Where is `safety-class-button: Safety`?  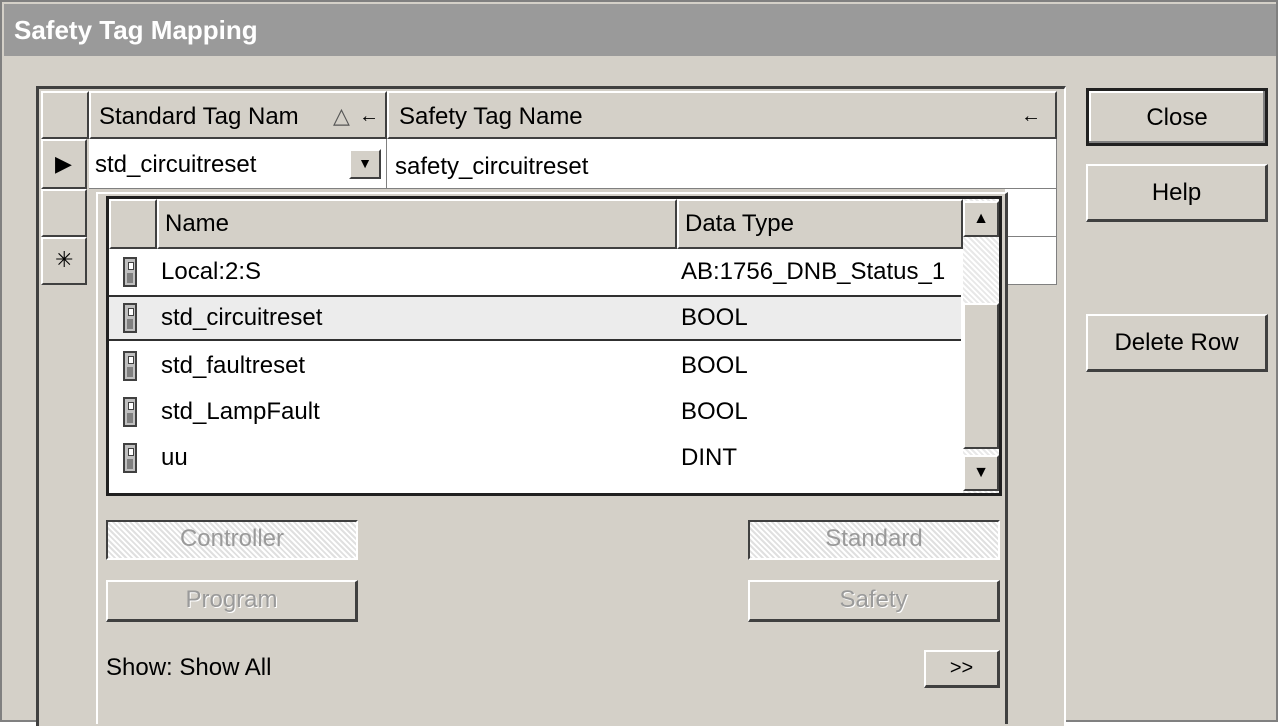
safety-class-button: Safety is located at coordinates (874, 601).